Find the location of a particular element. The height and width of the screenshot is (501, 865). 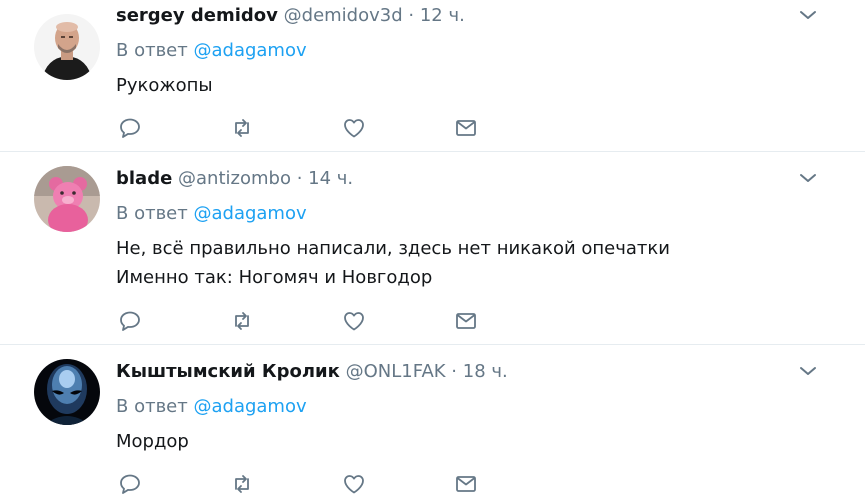

tweet-text: Мордор is located at coordinates (152, 441).